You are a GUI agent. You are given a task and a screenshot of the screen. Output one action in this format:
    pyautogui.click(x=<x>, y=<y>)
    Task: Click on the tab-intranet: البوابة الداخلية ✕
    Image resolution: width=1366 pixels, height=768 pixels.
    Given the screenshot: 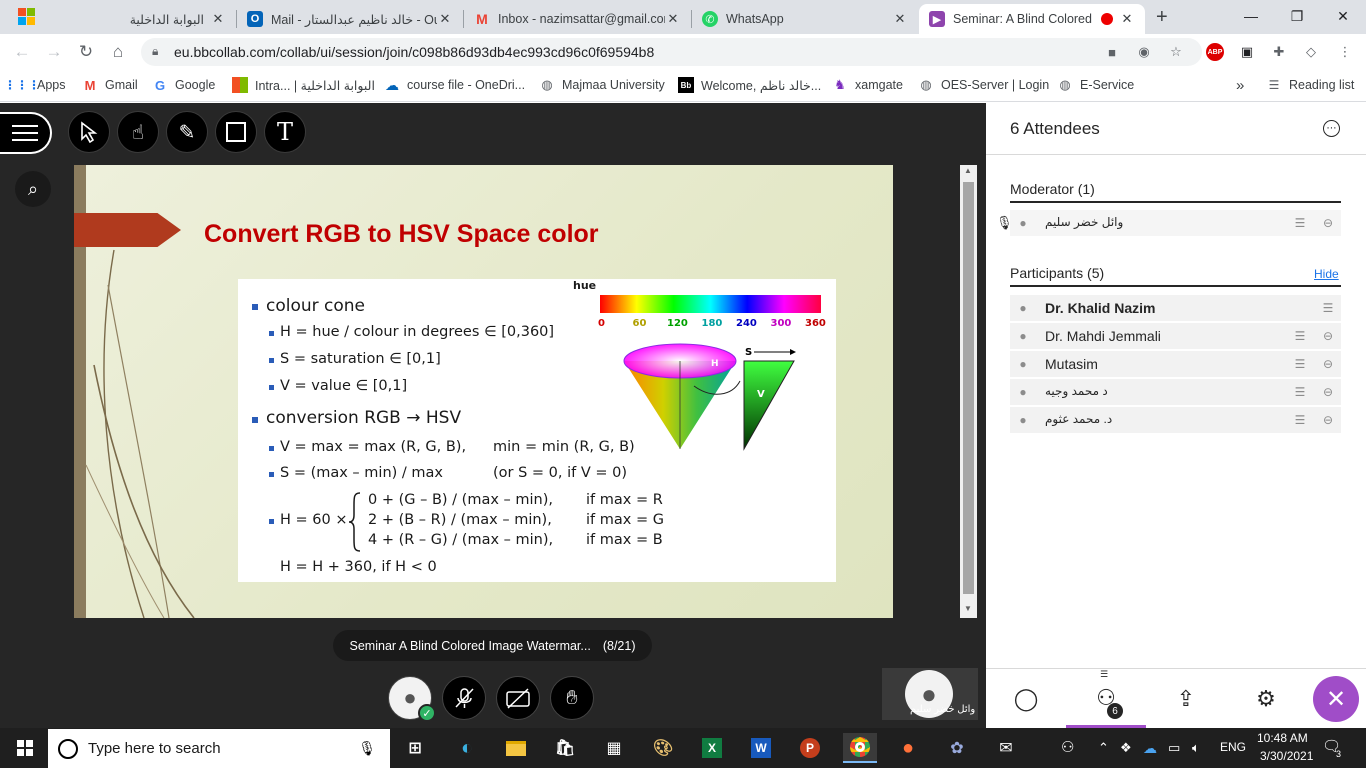 What is the action you would take?
    pyautogui.click(x=138, y=19)
    